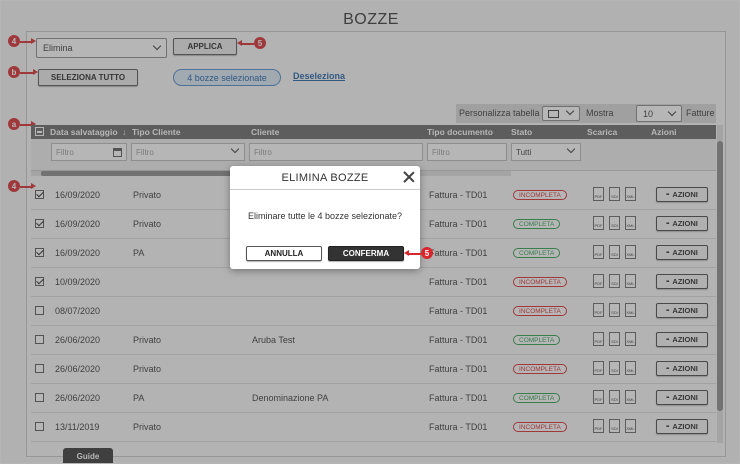 The width and height of the screenshot is (740, 464). I want to click on marker-arrow-head, so click(406, 253).